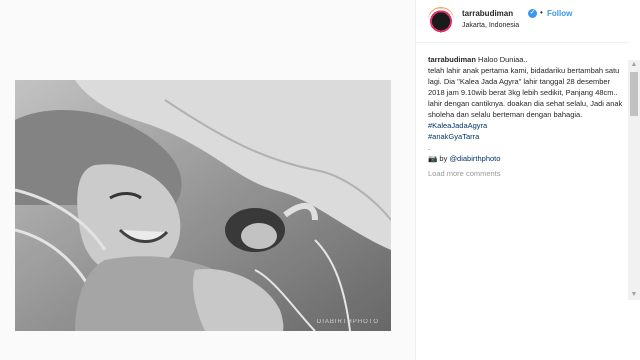  What do you see at coordinates (347, 322) in the screenshot?
I see `photo-watermark: DIABIRTHPHOTO` at bounding box center [347, 322].